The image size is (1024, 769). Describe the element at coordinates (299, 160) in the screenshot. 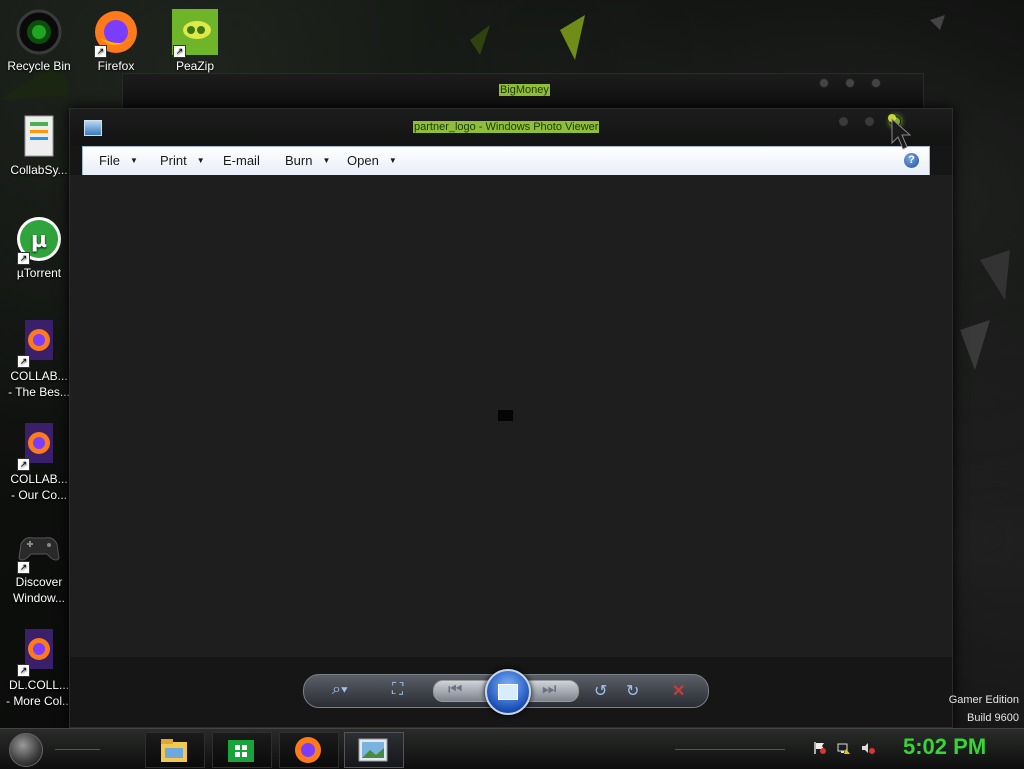

I see `menu-burn-label: Burn` at that location.